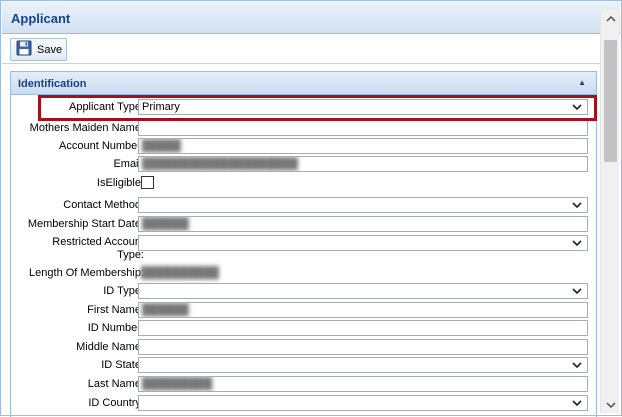  What do you see at coordinates (52, 84) in the screenshot?
I see `section-title: Identification` at bounding box center [52, 84].